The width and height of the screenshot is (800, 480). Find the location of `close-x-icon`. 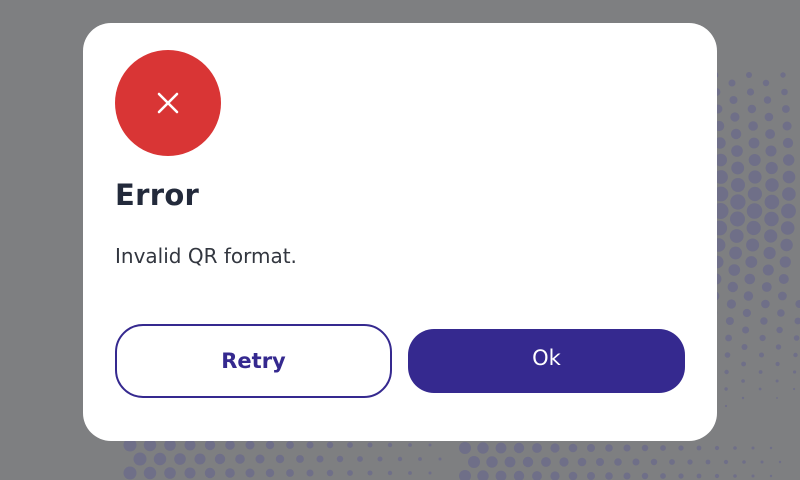

close-x-icon is located at coordinates (168, 103).